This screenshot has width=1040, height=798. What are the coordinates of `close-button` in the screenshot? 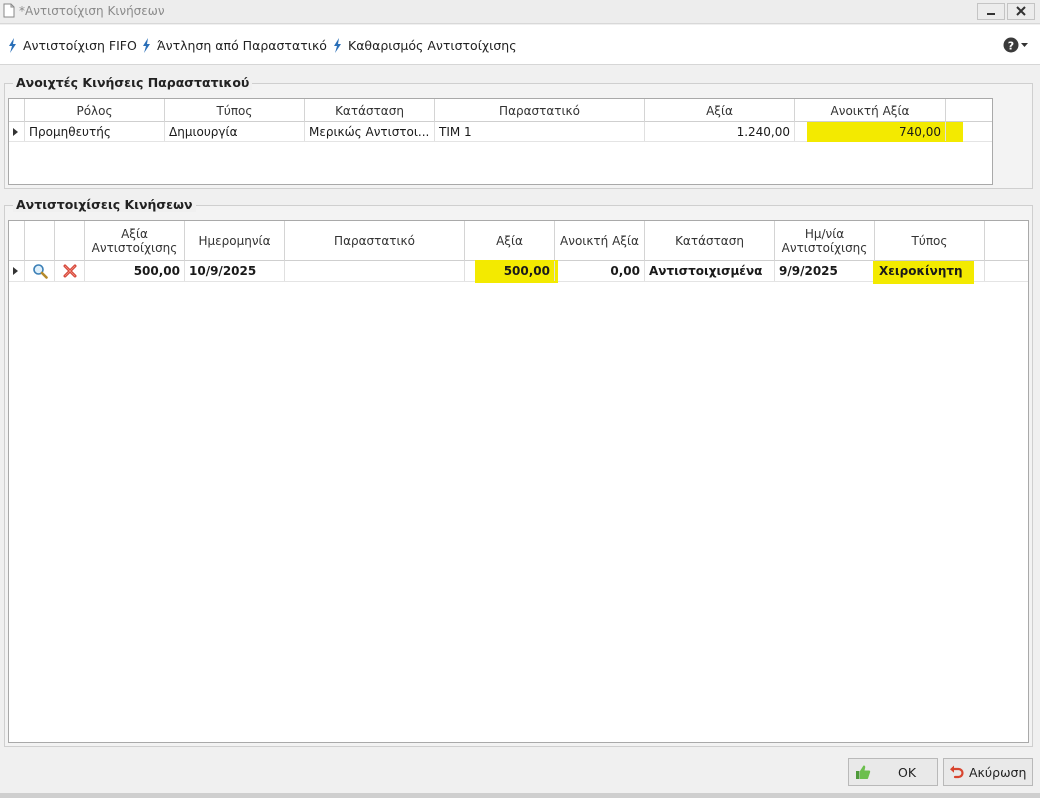 It's located at (1021, 11).